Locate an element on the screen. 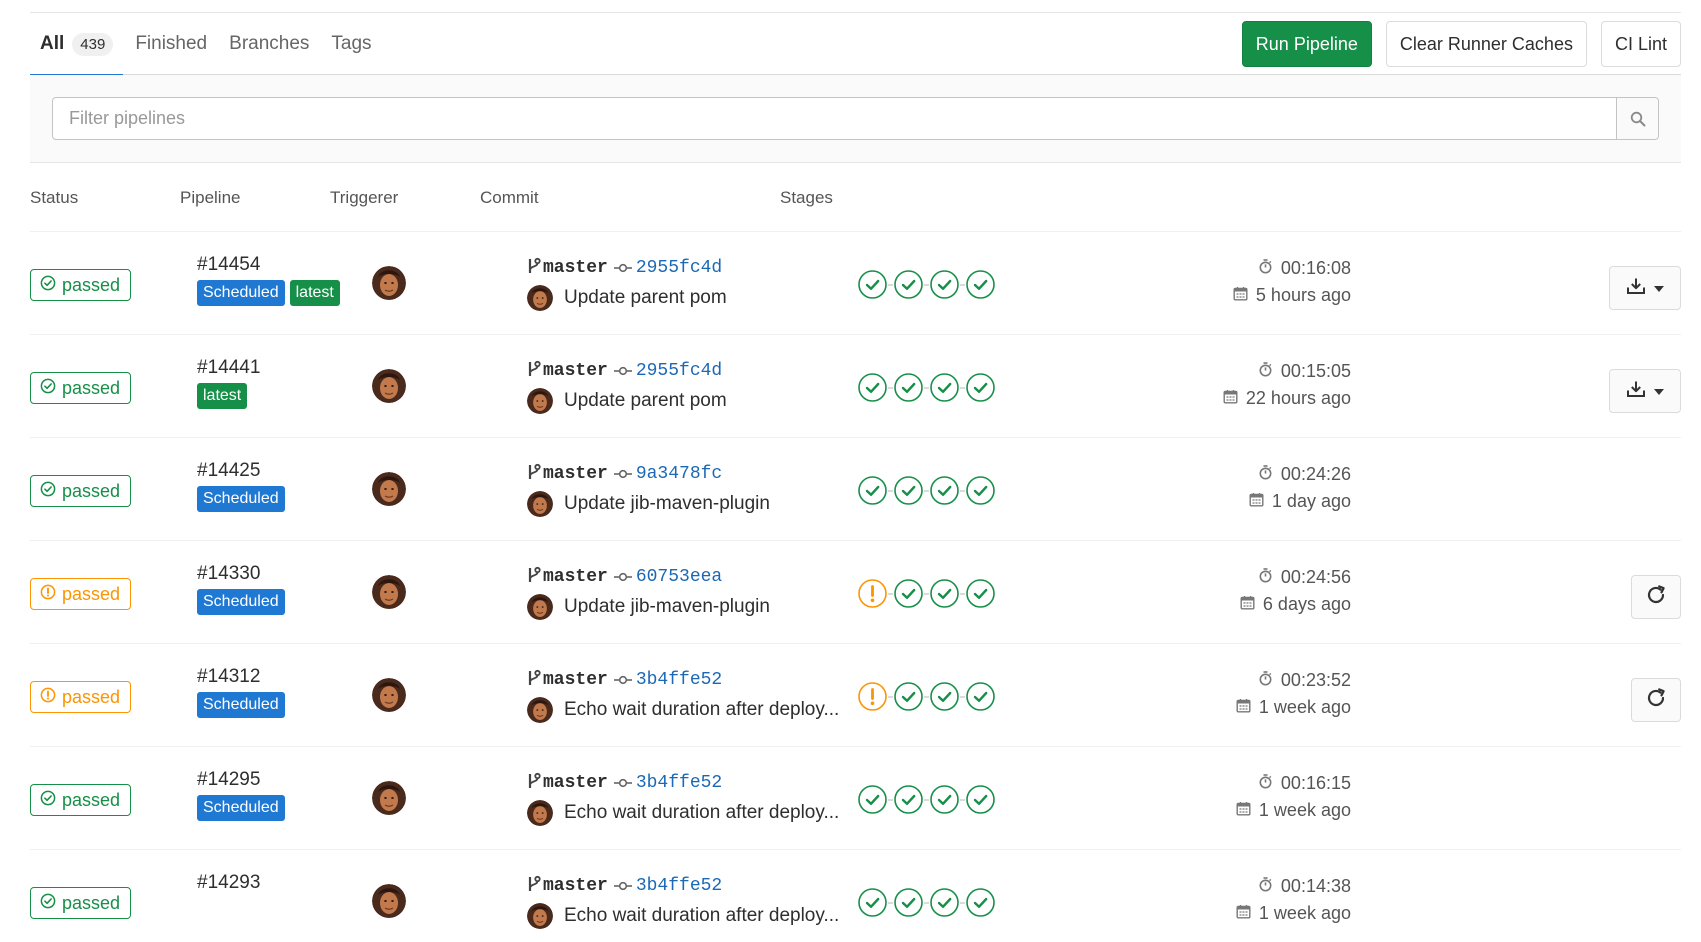 Image resolution: width=1701 pixels, height=942 pixels. tab-label: Finished is located at coordinates (171, 43).